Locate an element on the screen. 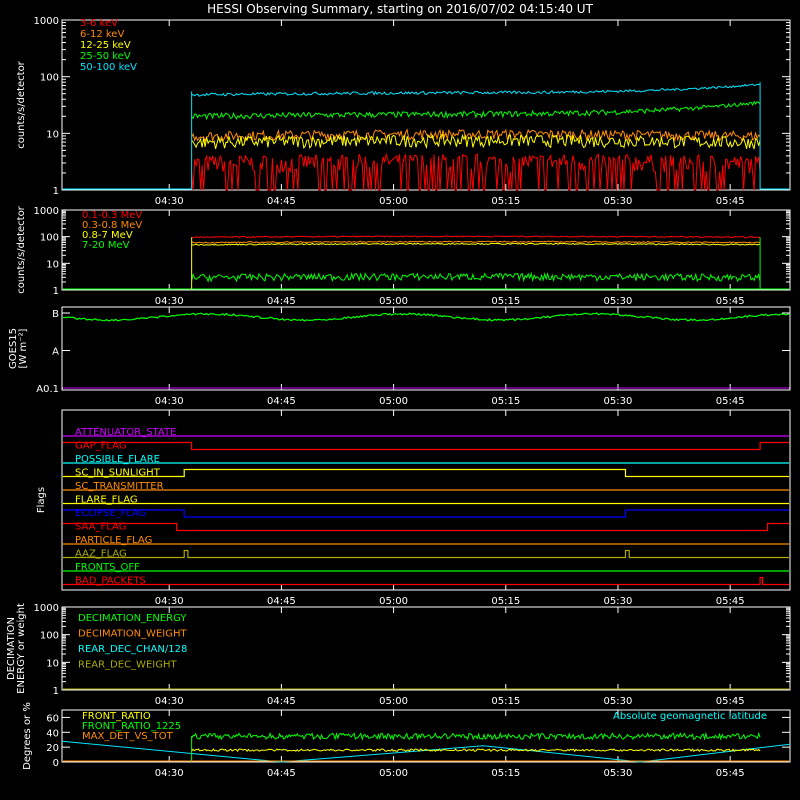 Image resolution: width=800 pixels, height=800 pixels. y-axis-label: [W m⁻²] is located at coordinates (23, 348).